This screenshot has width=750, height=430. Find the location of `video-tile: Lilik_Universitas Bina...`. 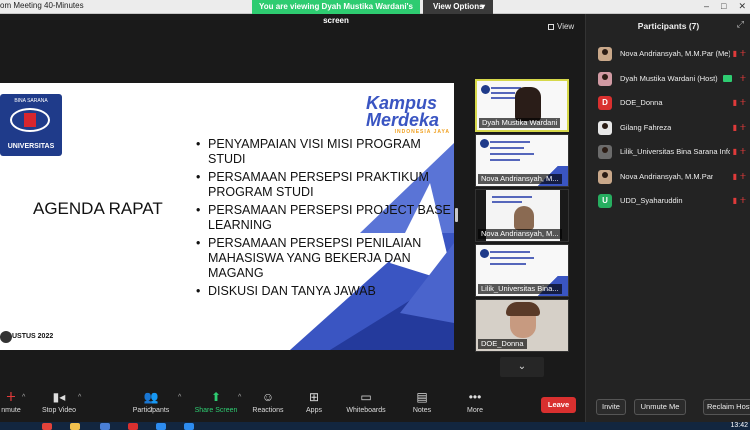

video-tile: Lilik_Universitas Bina... is located at coordinates (522, 270).